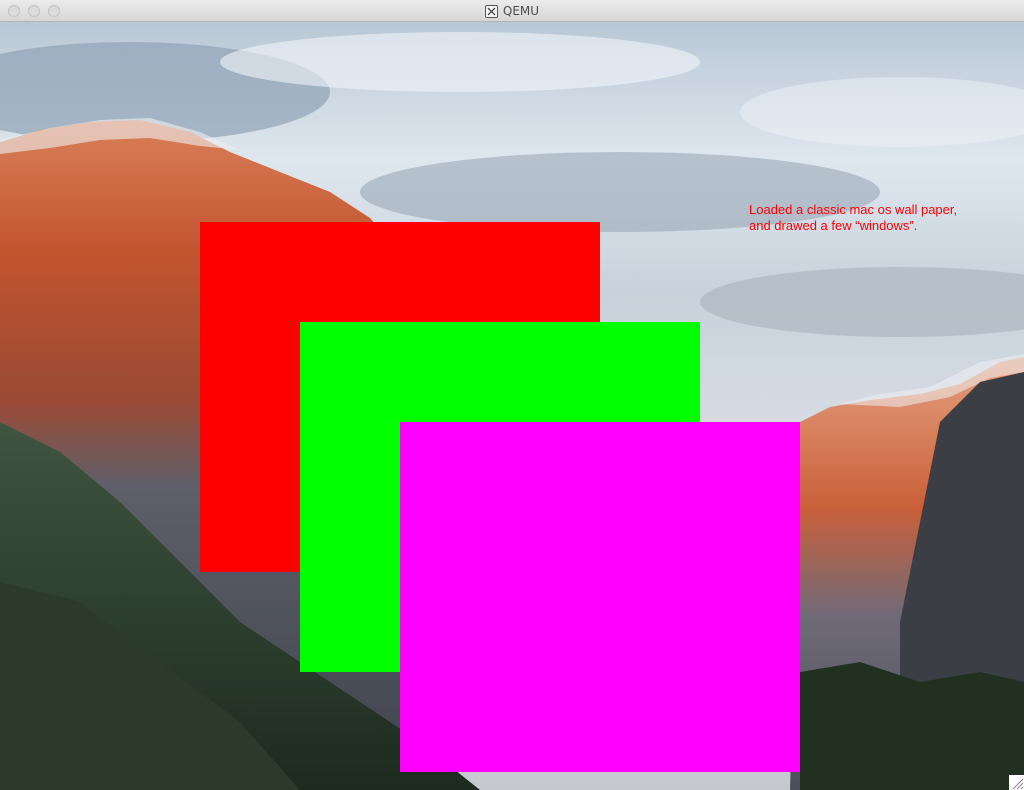  I want to click on title-group: QEMU, so click(512, 11).